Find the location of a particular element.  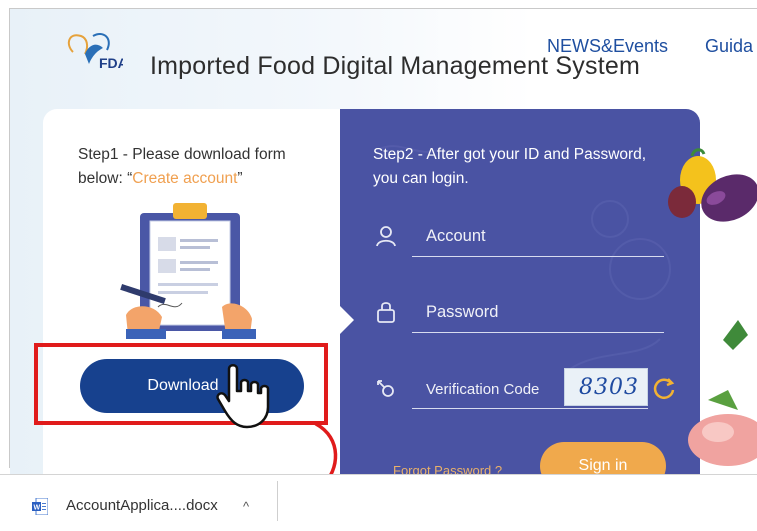

password-input: Password is located at coordinates (462, 312).